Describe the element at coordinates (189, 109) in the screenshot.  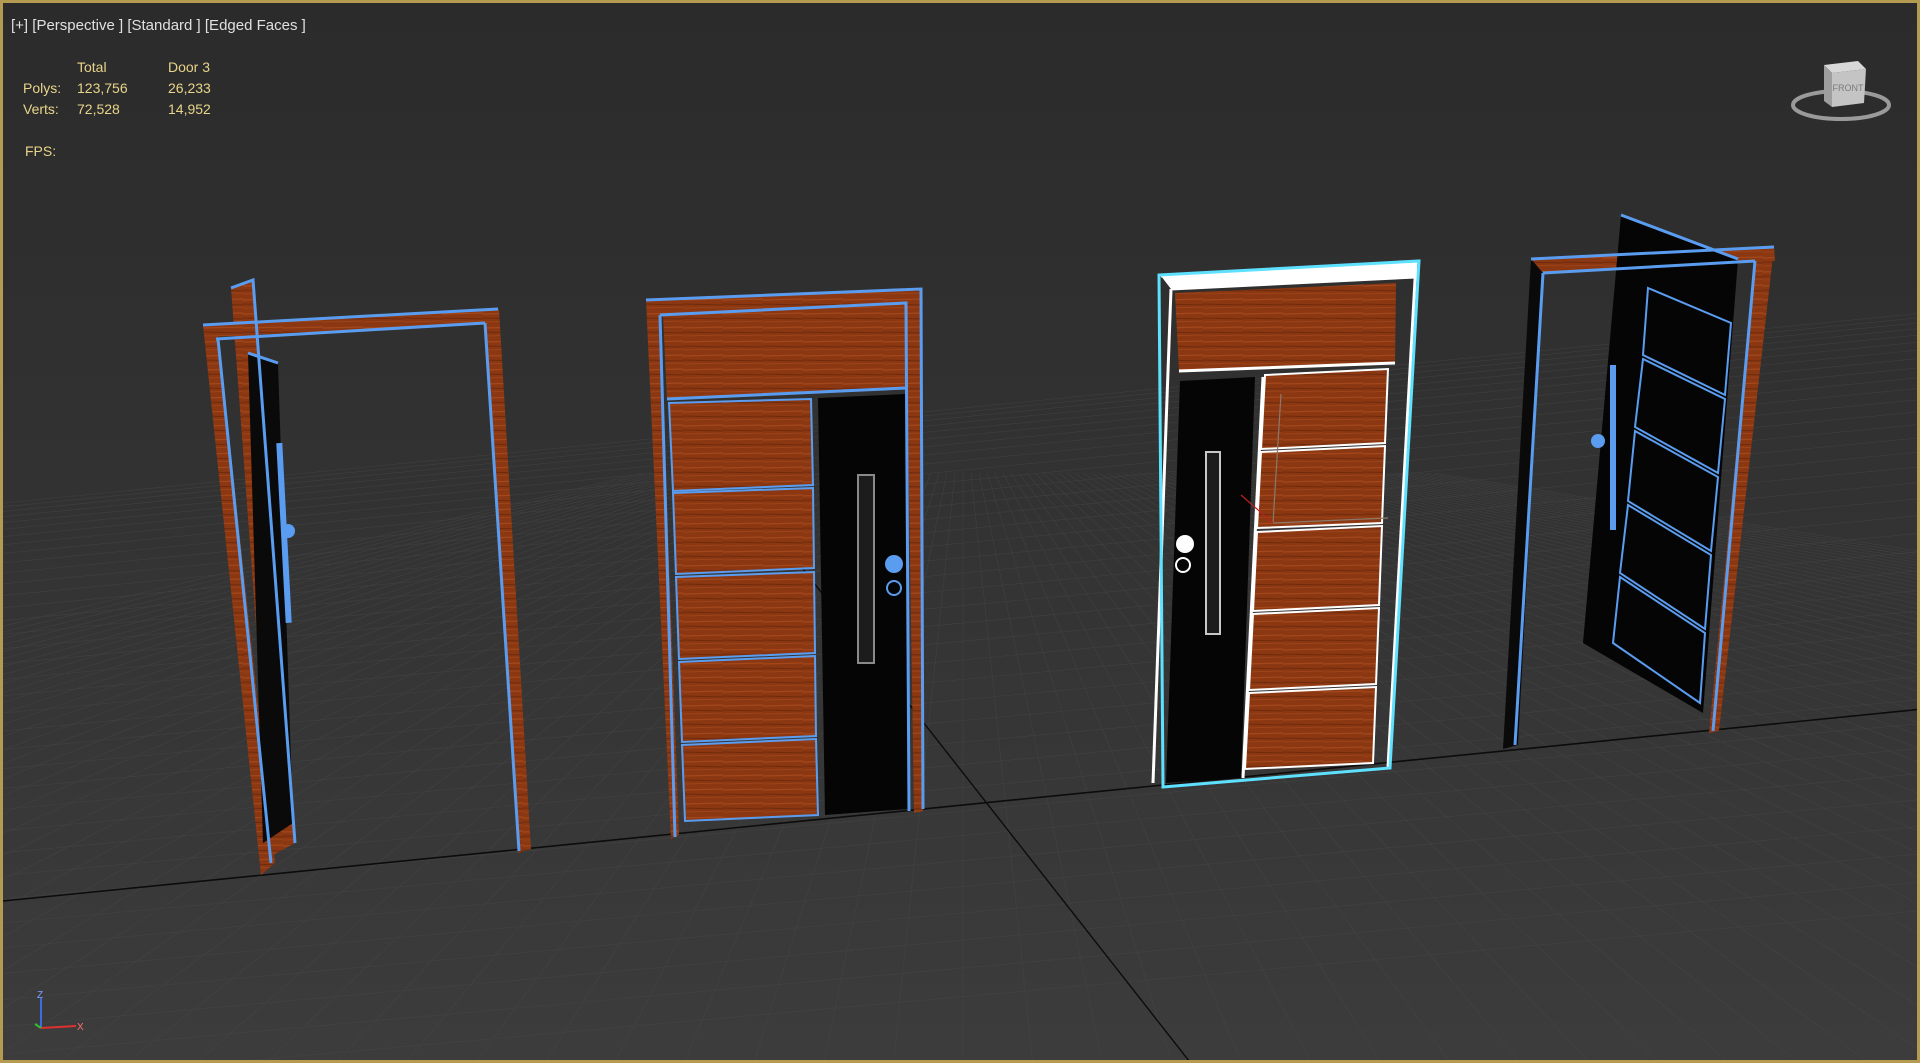
I see `verts-selected: 14,952` at that location.